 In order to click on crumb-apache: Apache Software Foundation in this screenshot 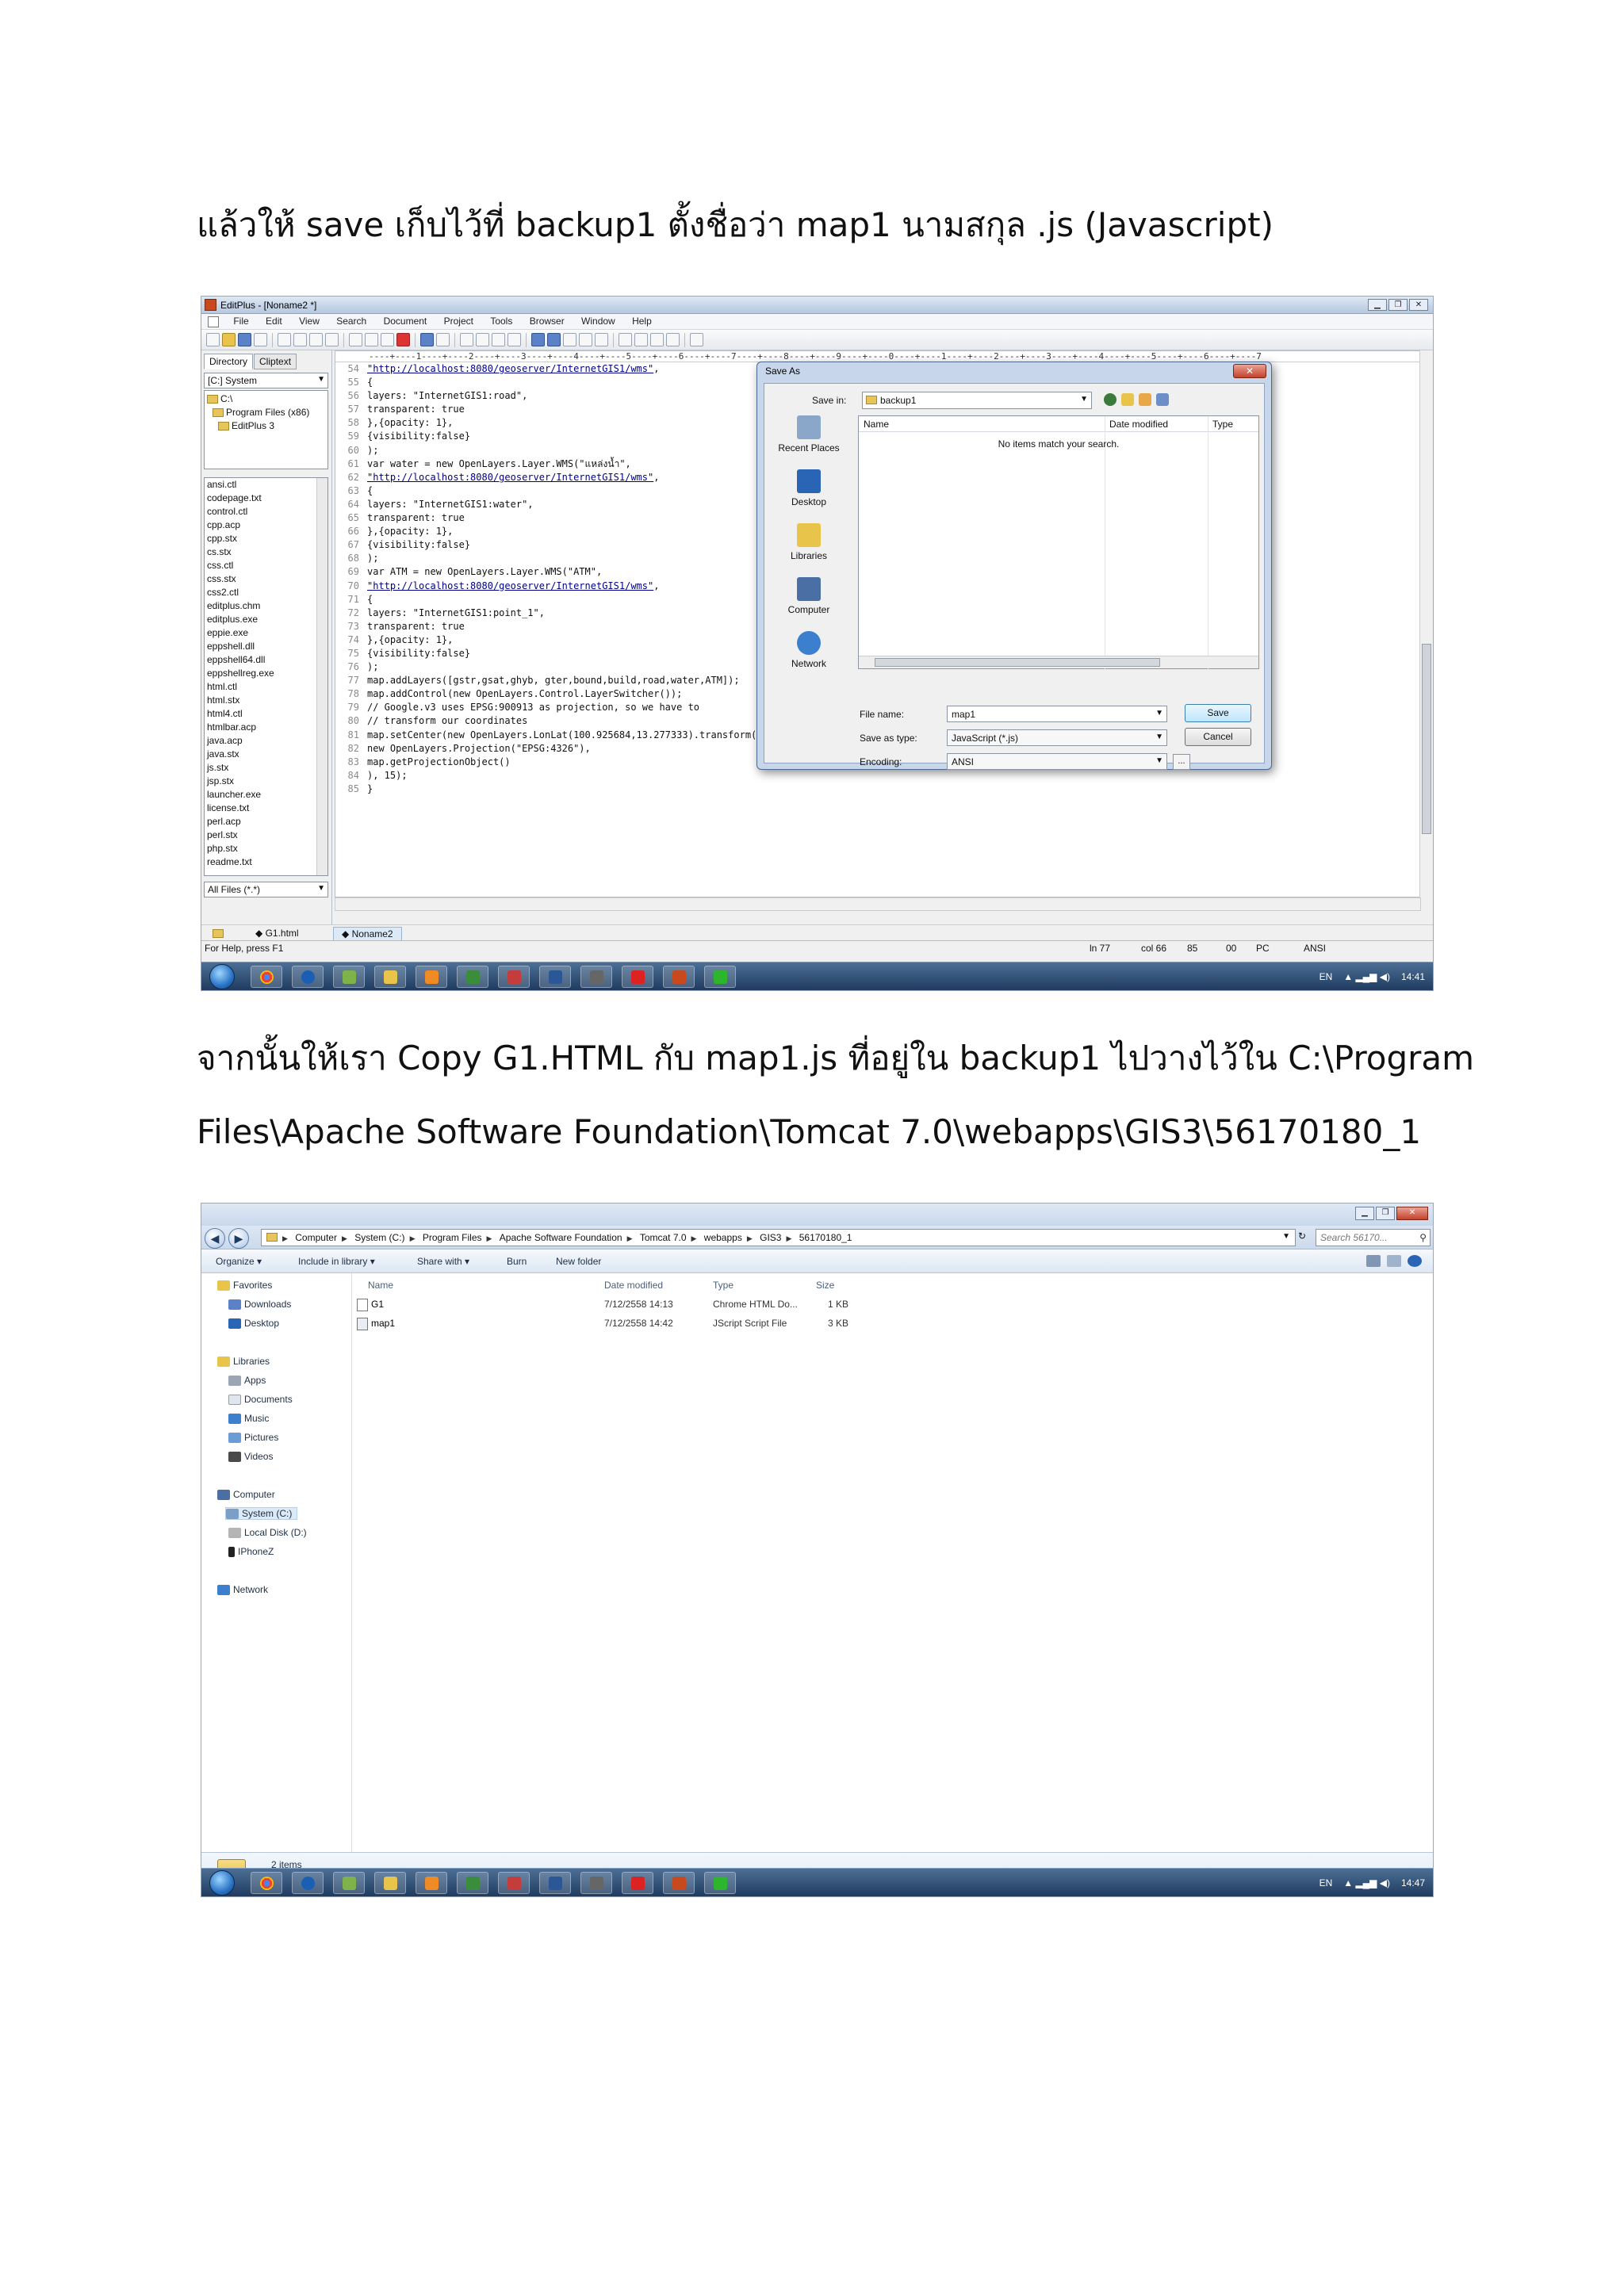, I will do `click(561, 1237)`.